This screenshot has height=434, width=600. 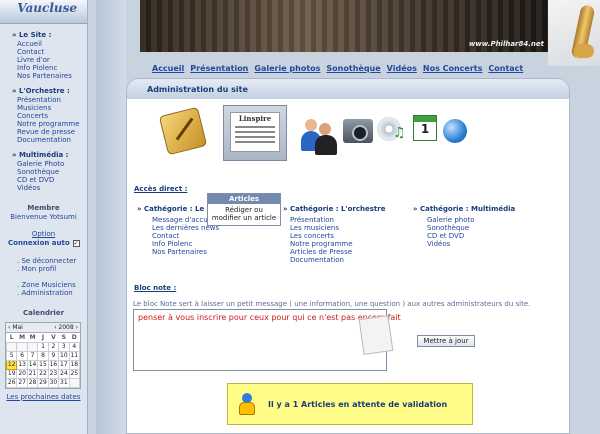 What do you see at coordinates (49, 261) in the screenshot?
I see `logout-link: . Se déconnecter` at bounding box center [49, 261].